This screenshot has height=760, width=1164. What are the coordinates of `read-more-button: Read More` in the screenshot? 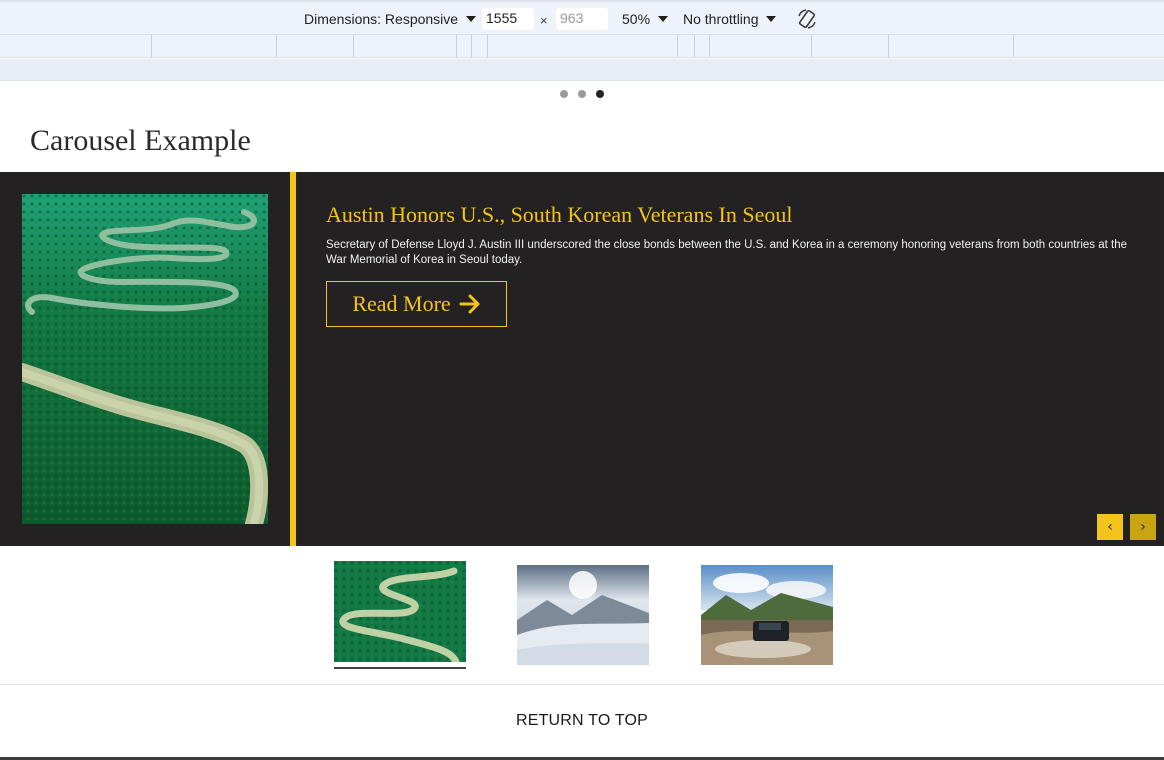 It's located at (416, 304).